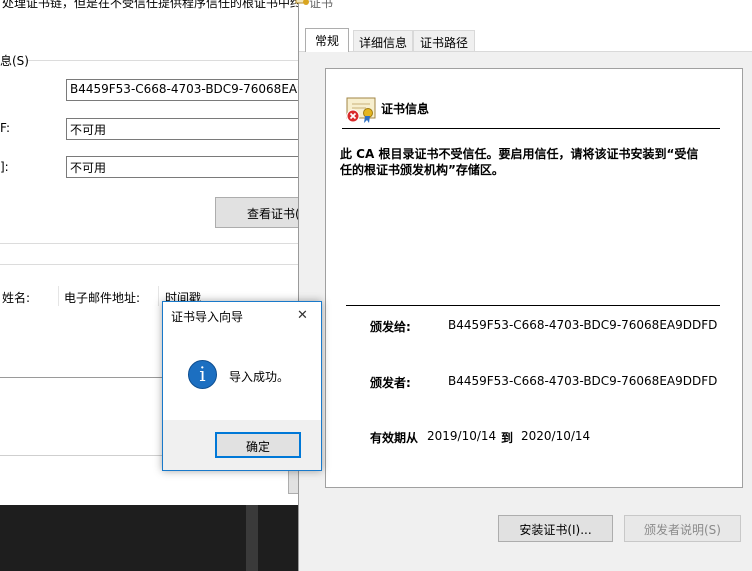 This screenshot has height=571, width=752. I want to click on taskbar-divider, so click(252, 538).